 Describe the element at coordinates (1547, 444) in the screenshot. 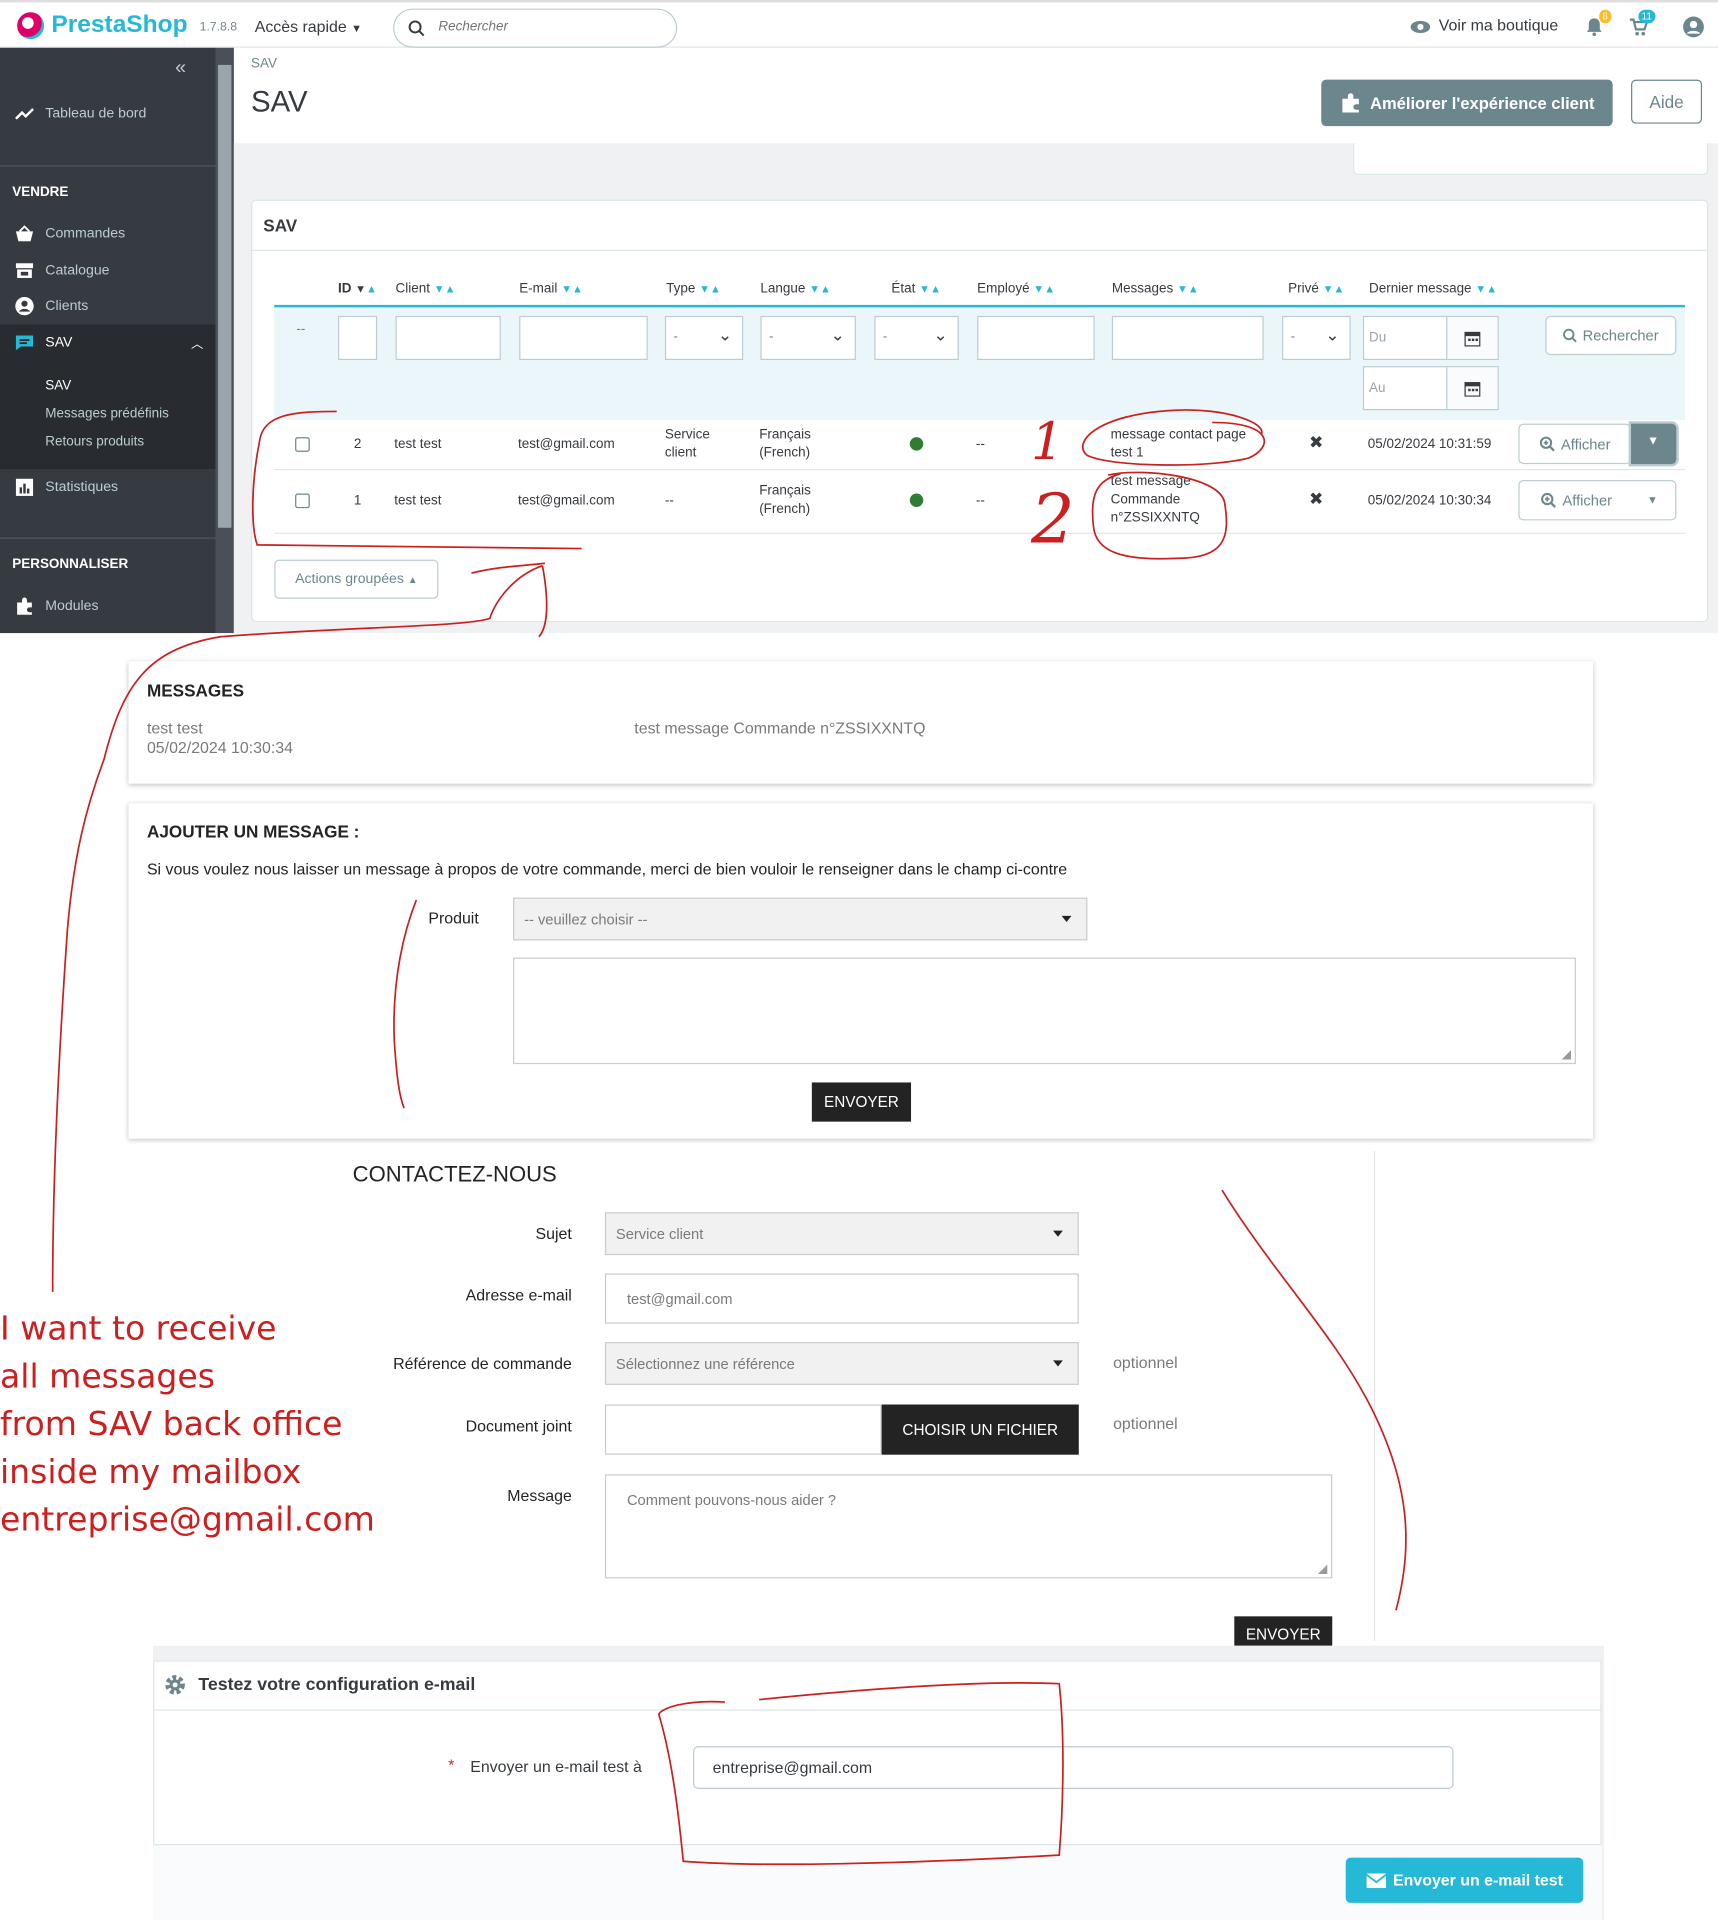

I see `zoom-icon` at that location.